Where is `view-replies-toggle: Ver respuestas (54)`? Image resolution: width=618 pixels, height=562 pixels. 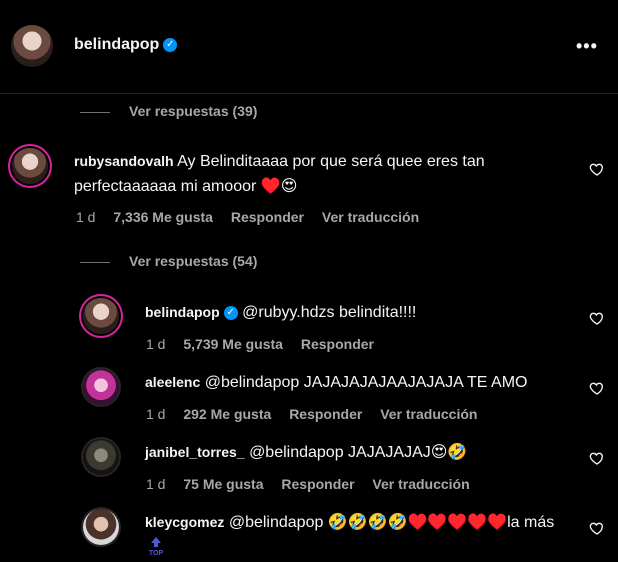
view-replies-toggle: Ver respuestas (54) is located at coordinates (168, 261).